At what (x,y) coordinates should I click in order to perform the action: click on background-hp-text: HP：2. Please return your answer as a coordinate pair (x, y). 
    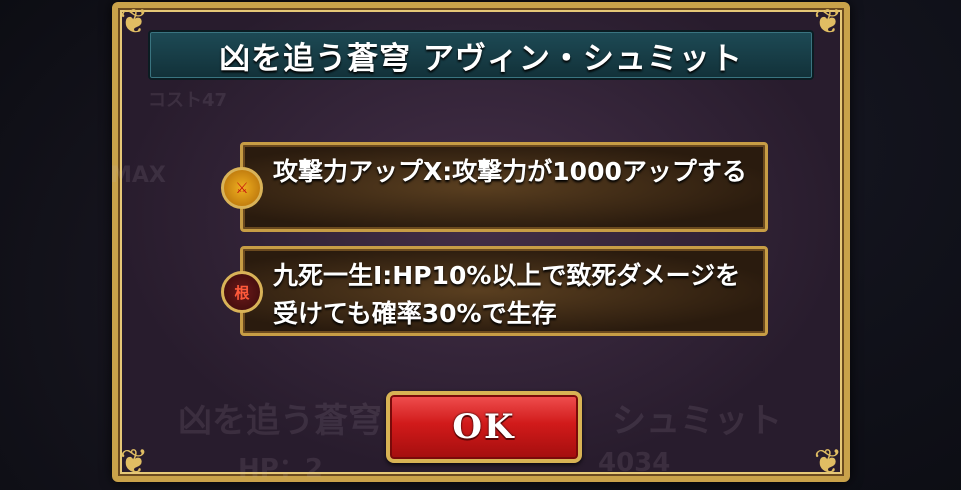
    Looking at the image, I should click on (280, 469).